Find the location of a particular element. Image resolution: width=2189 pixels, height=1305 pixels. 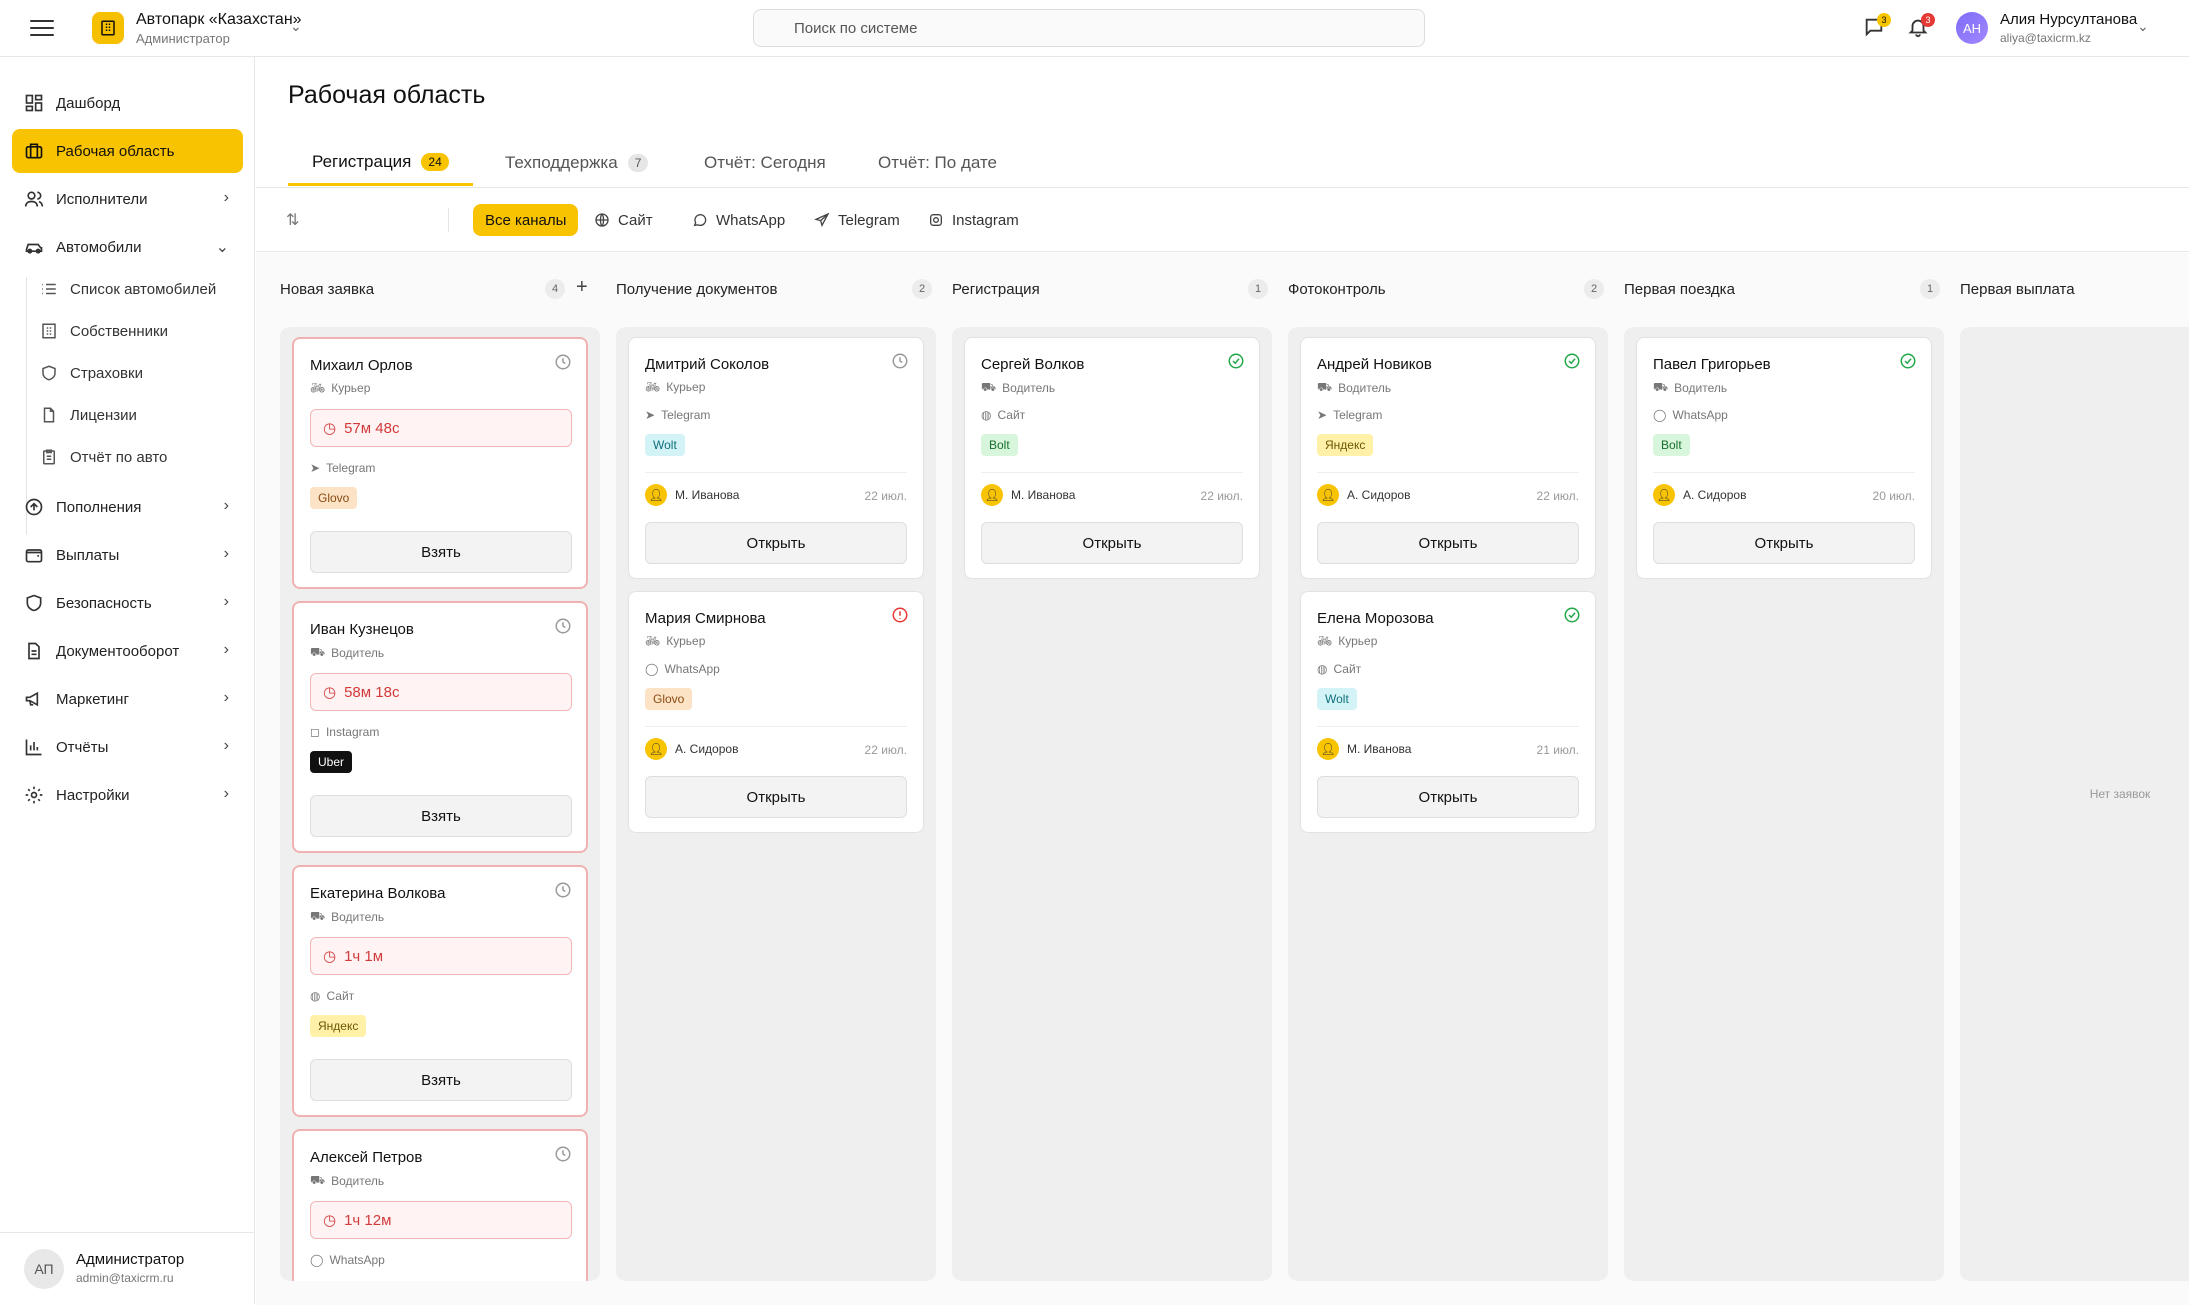

user-icon: 👤︎ is located at coordinates (1328, 749).